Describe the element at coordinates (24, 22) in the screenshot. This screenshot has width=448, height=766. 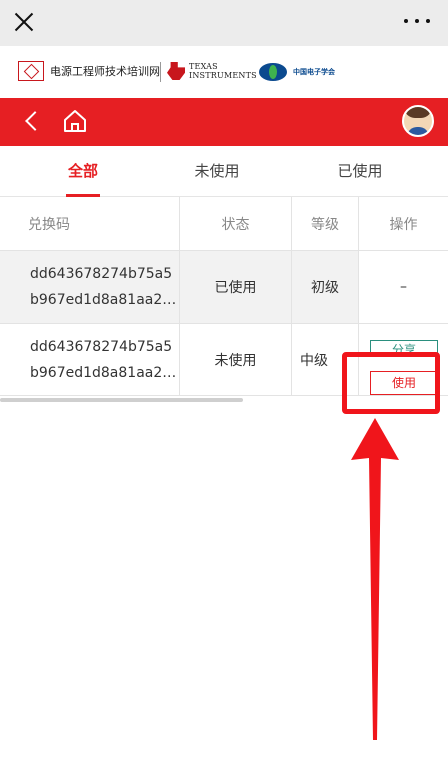
I see `close-icon` at that location.